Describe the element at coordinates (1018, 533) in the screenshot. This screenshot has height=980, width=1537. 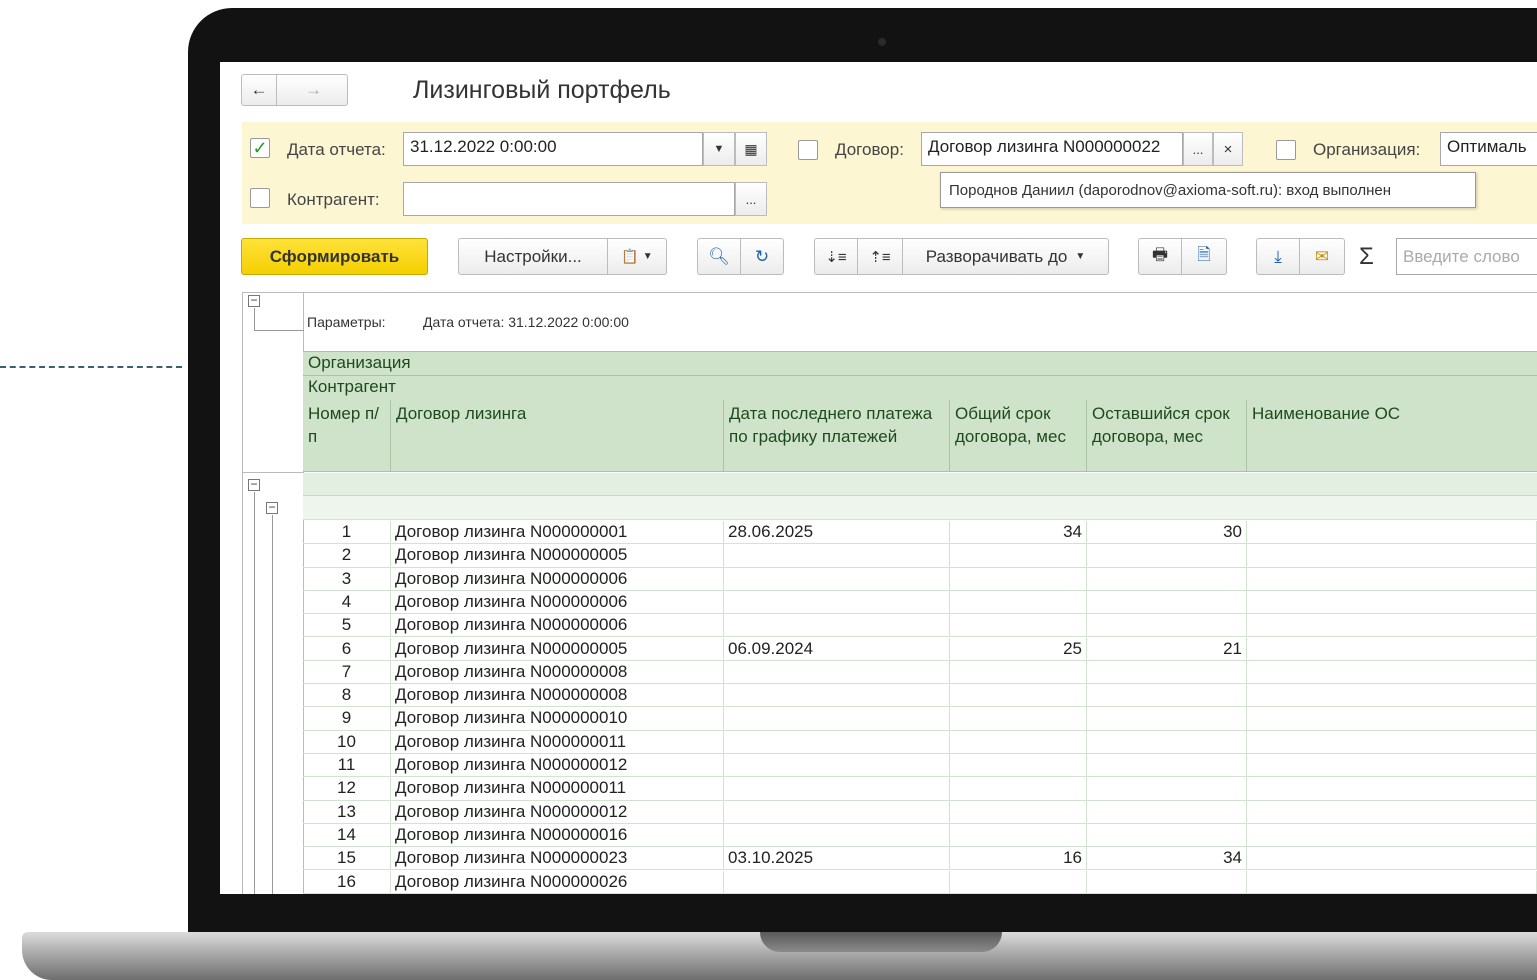
I see `row-total-term: 34` at that location.